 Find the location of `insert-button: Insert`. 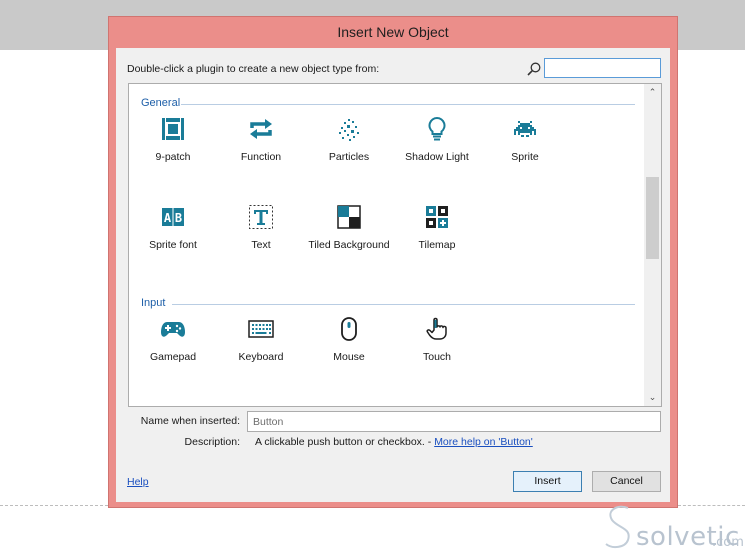

insert-button: Insert is located at coordinates (547, 481).